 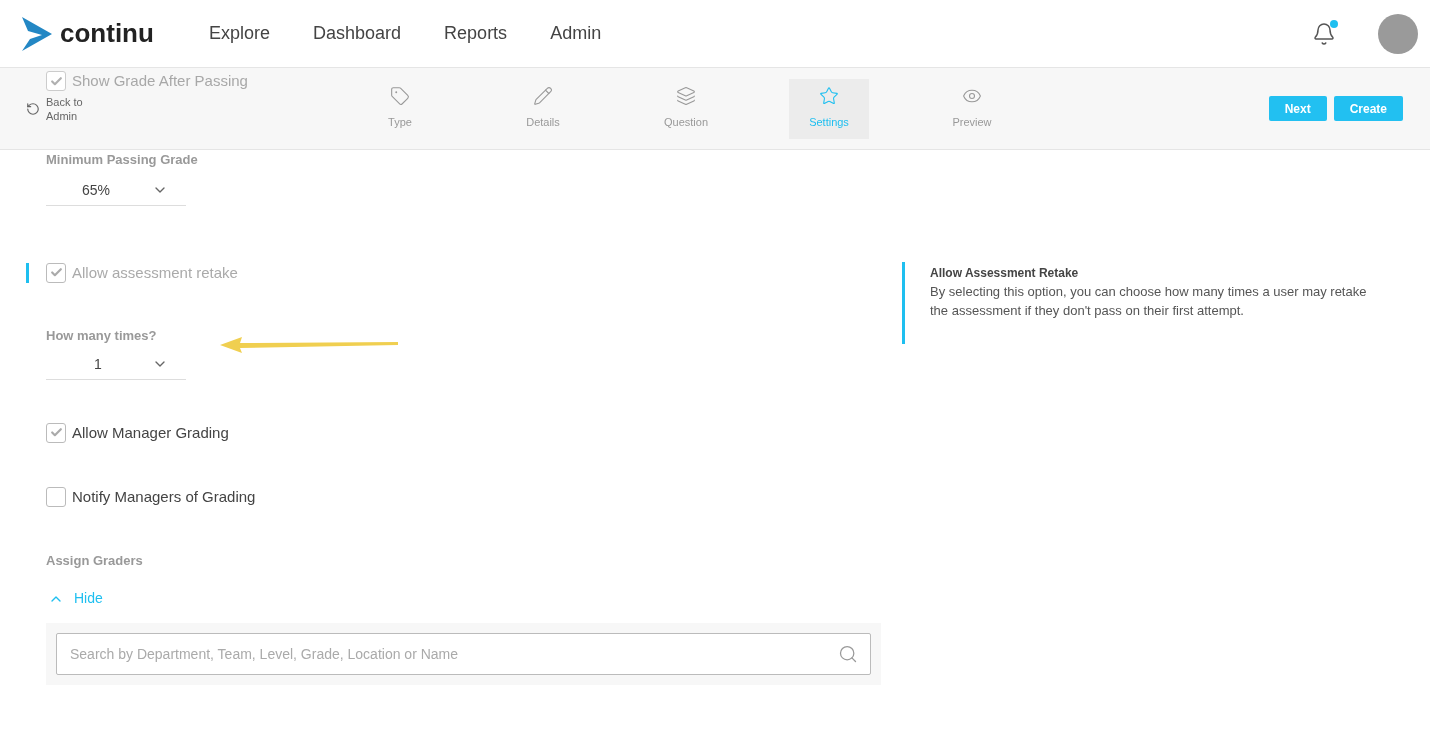 What do you see at coordinates (160, 81) in the screenshot?
I see `option-label: Show Grade After Passing` at bounding box center [160, 81].